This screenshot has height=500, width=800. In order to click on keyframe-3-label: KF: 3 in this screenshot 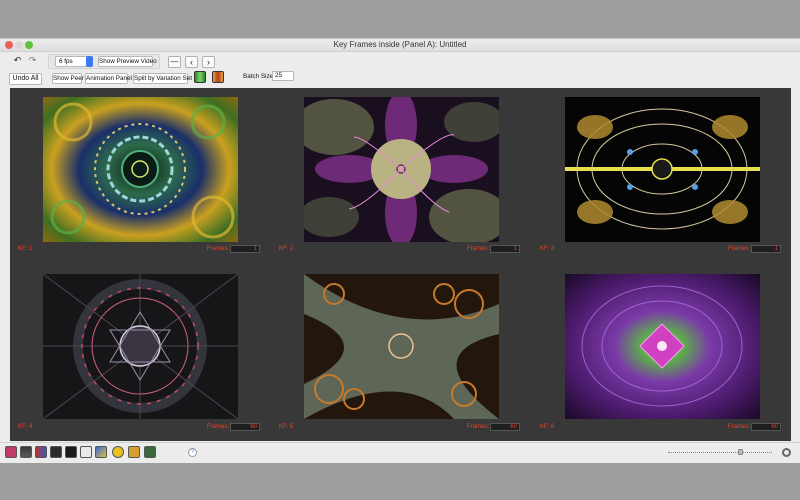, I will do `click(547, 249)`.